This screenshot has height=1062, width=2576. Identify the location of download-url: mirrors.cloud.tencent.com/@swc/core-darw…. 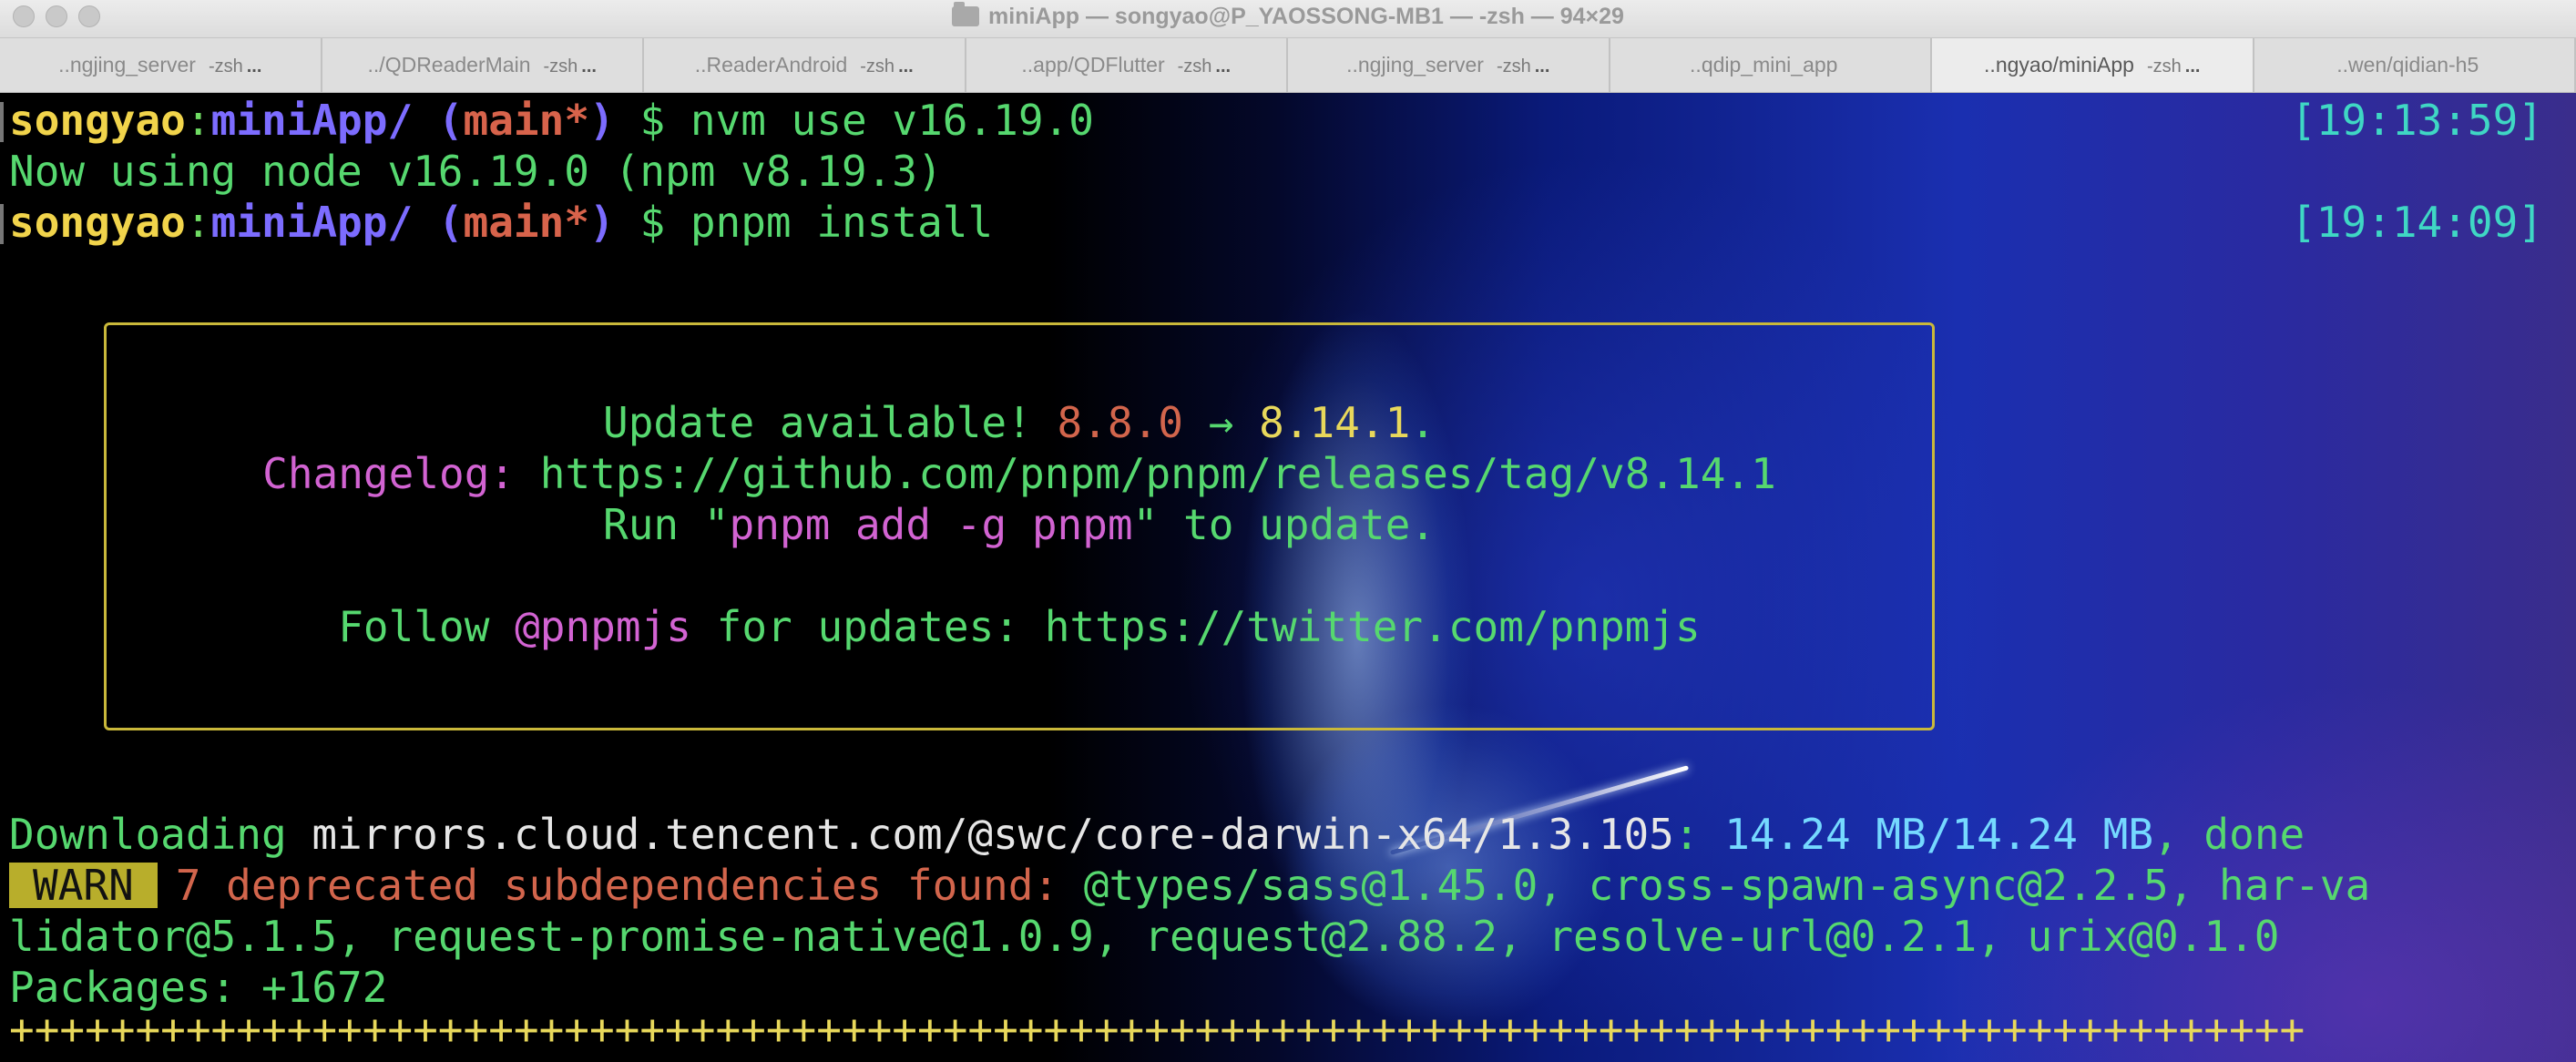
(993, 834).